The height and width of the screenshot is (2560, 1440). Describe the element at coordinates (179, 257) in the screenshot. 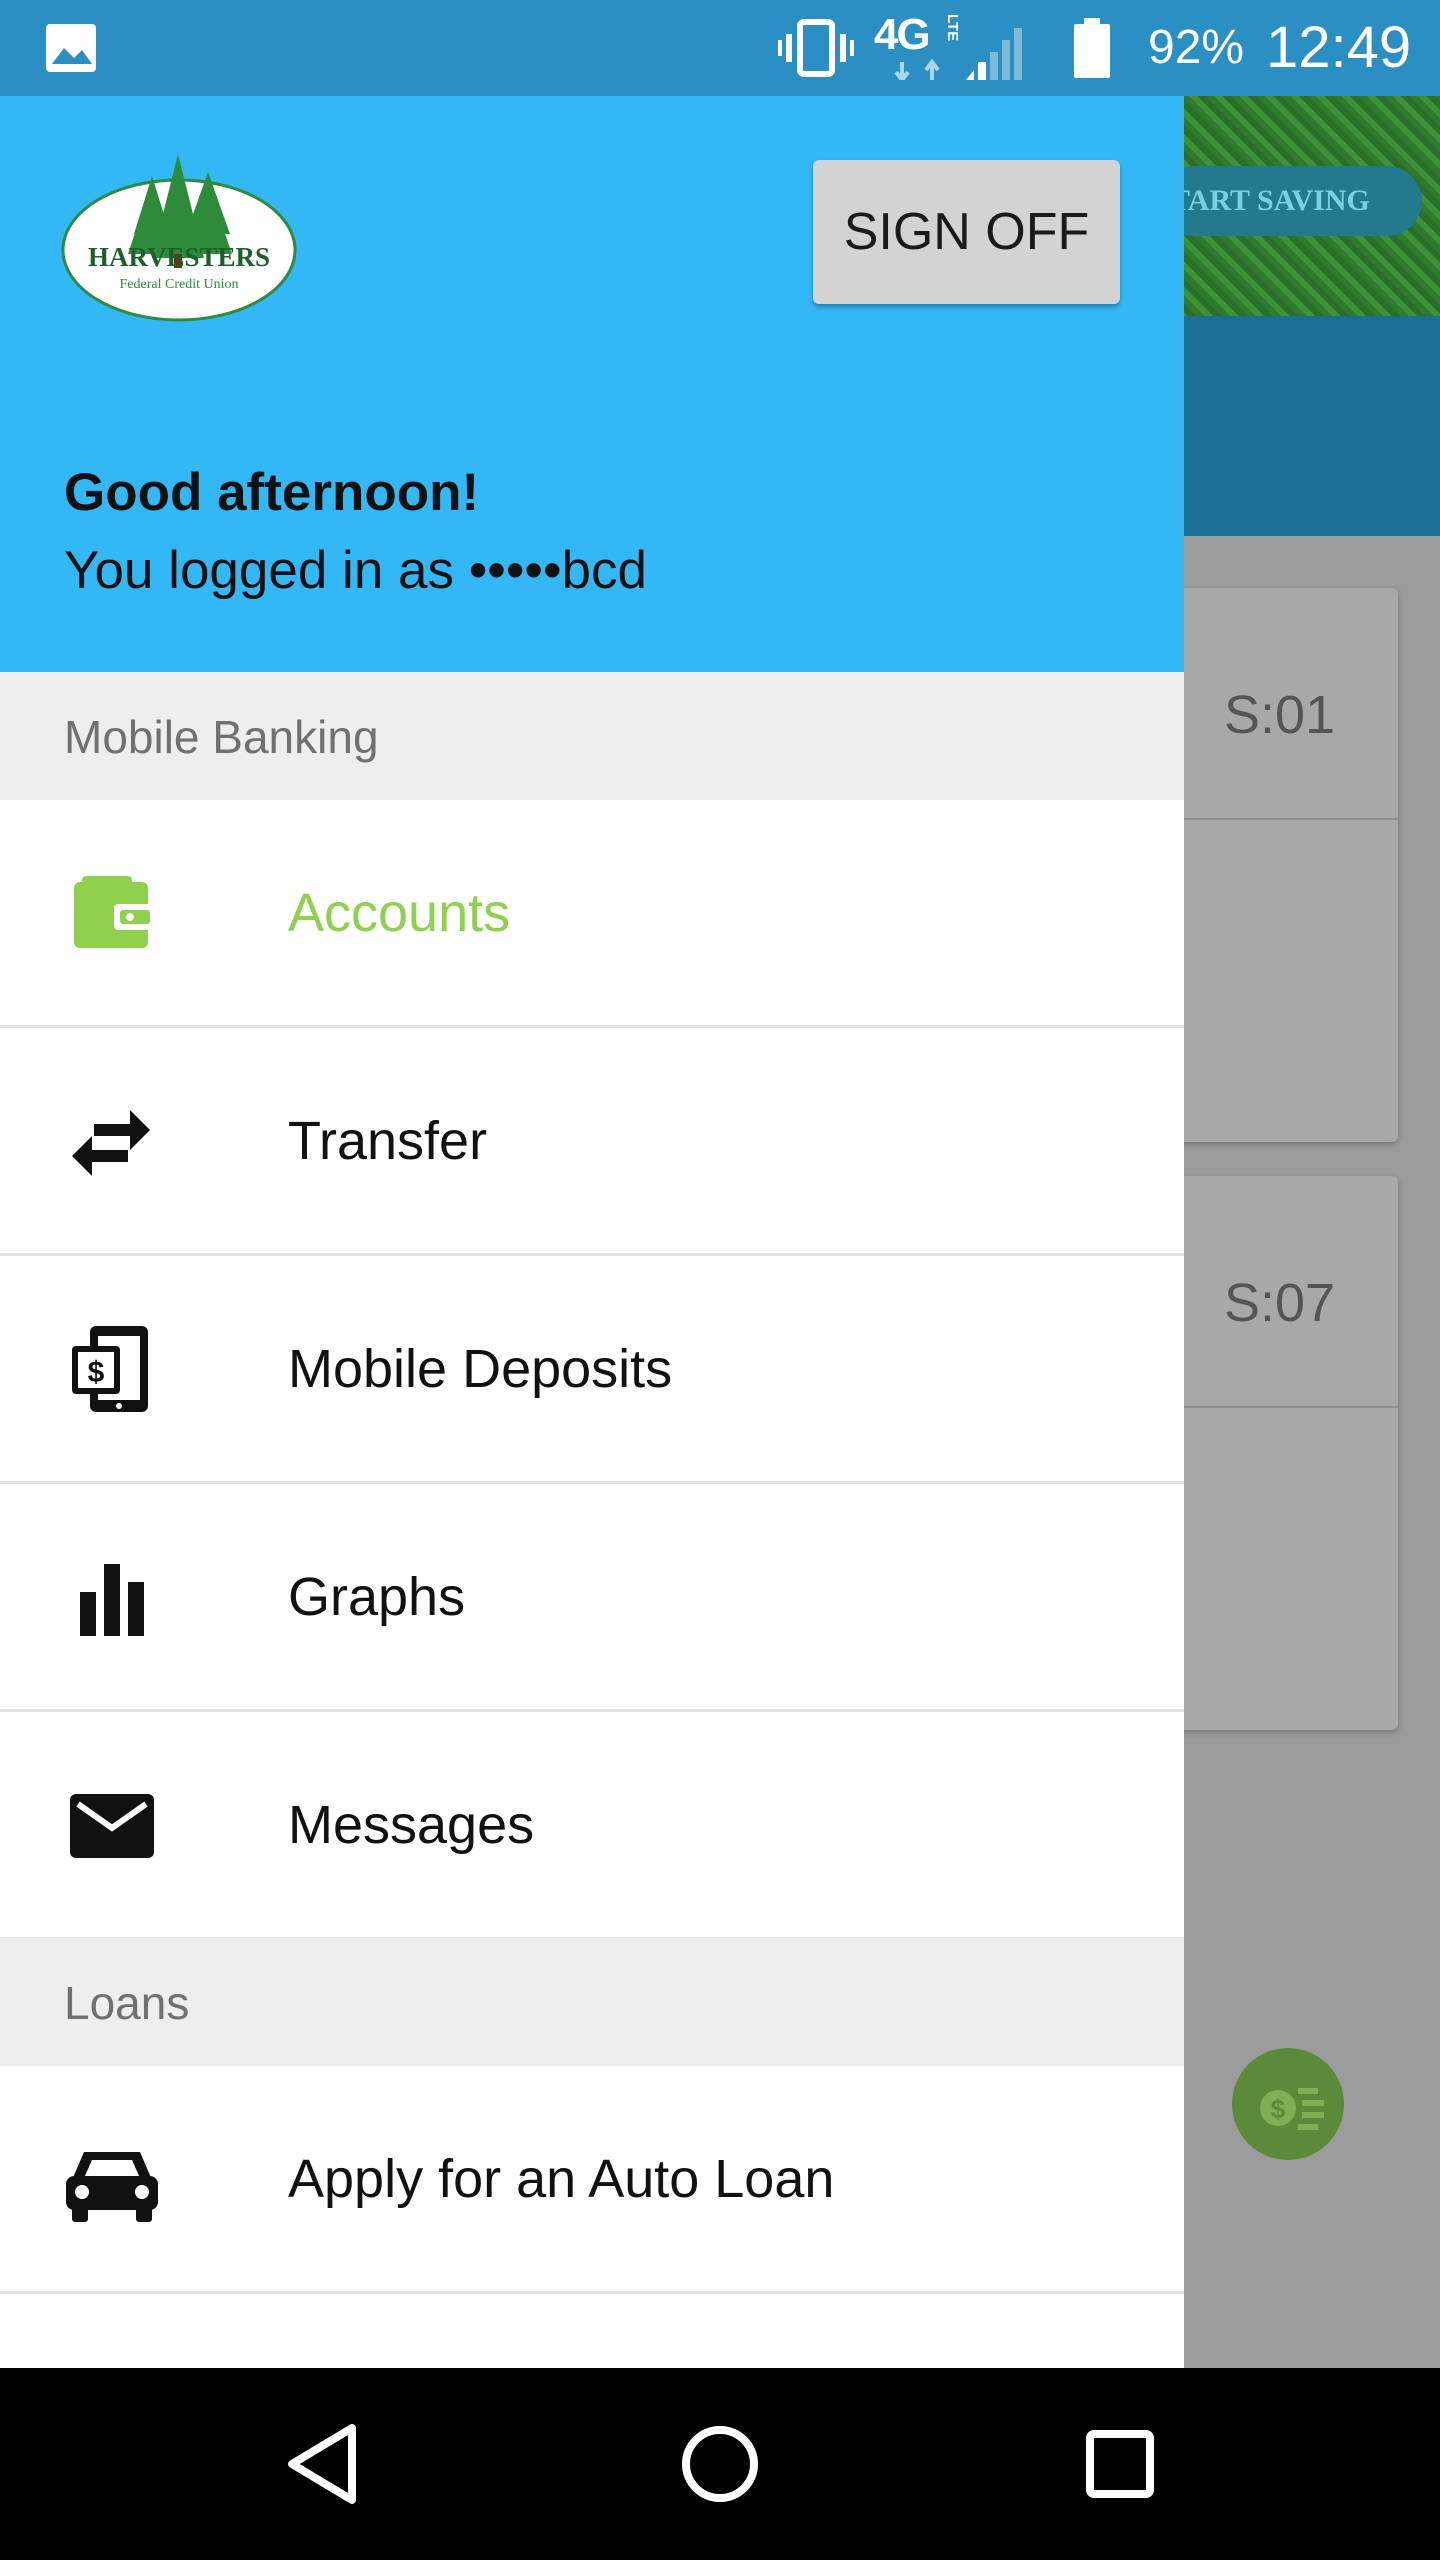

I see `logo-name: HARVESTERS` at that location.